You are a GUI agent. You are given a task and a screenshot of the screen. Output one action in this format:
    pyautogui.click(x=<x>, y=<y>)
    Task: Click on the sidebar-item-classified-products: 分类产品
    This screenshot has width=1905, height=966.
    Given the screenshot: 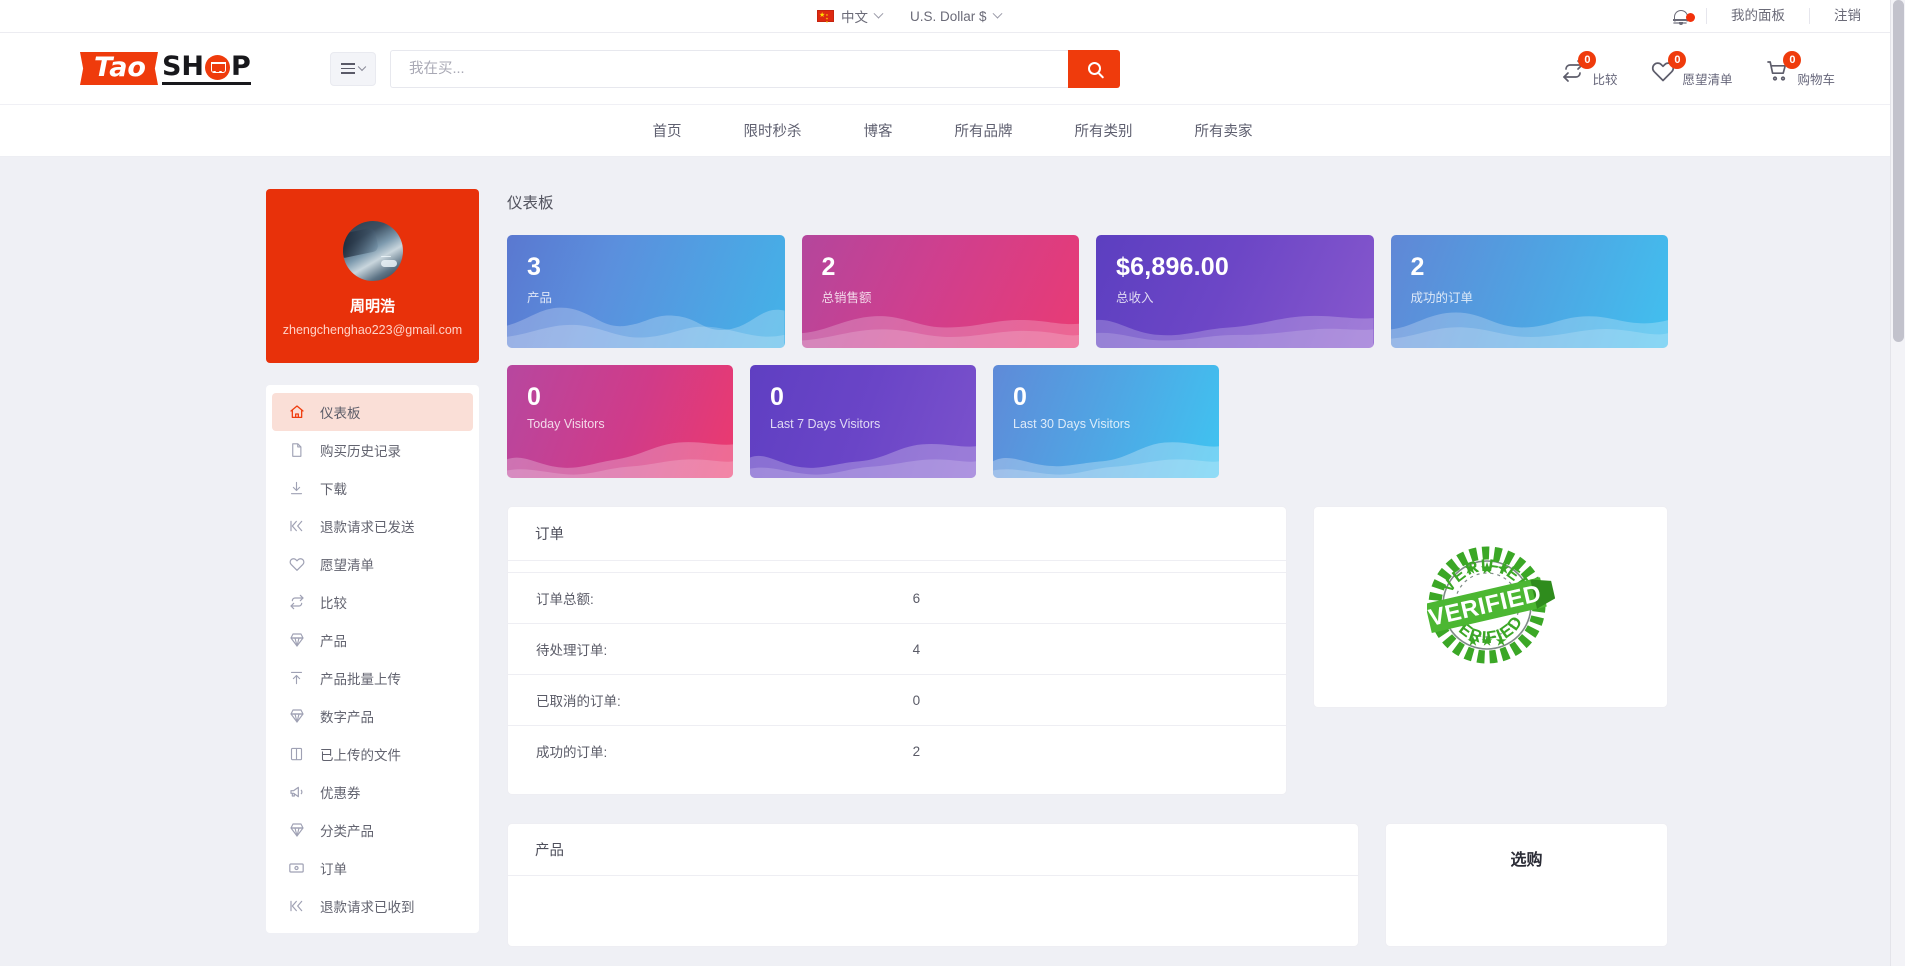 What is the action you would take?
    pyautogui.click(x=372, y=830)
    